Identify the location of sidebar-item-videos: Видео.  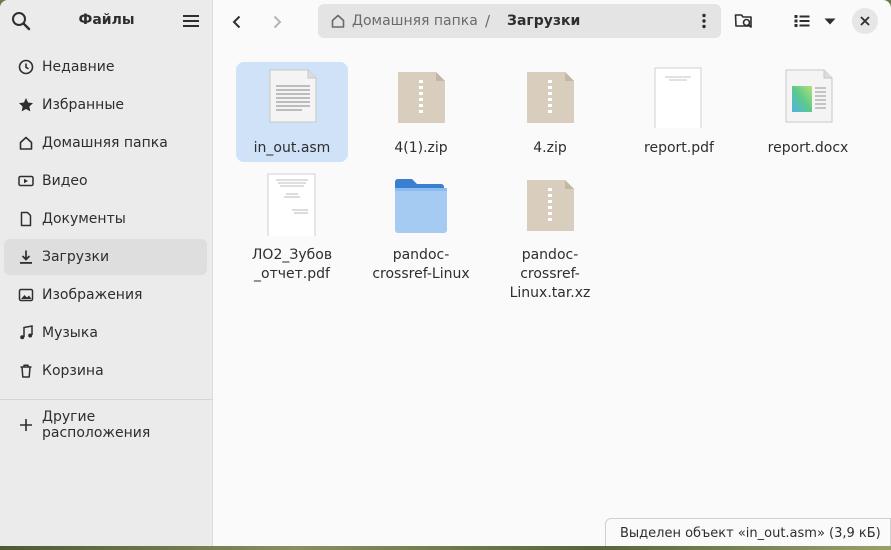
(105, 181).